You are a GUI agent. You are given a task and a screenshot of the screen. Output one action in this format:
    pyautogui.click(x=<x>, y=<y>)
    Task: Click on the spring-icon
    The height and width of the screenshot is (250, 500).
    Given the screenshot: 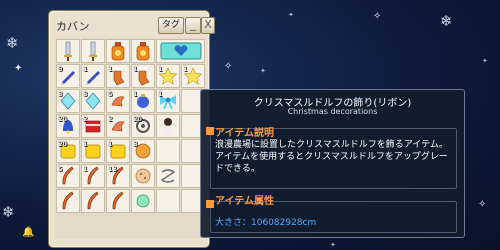 What is the action you would take?
    pyautogui.click(x=168, y=176)
    